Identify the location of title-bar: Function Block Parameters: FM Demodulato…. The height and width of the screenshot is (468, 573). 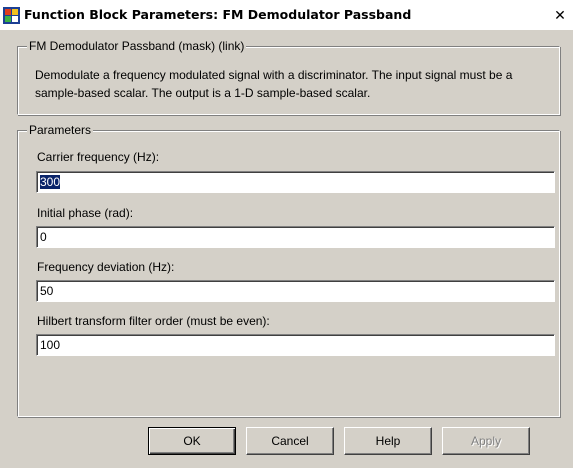
(286, 15).